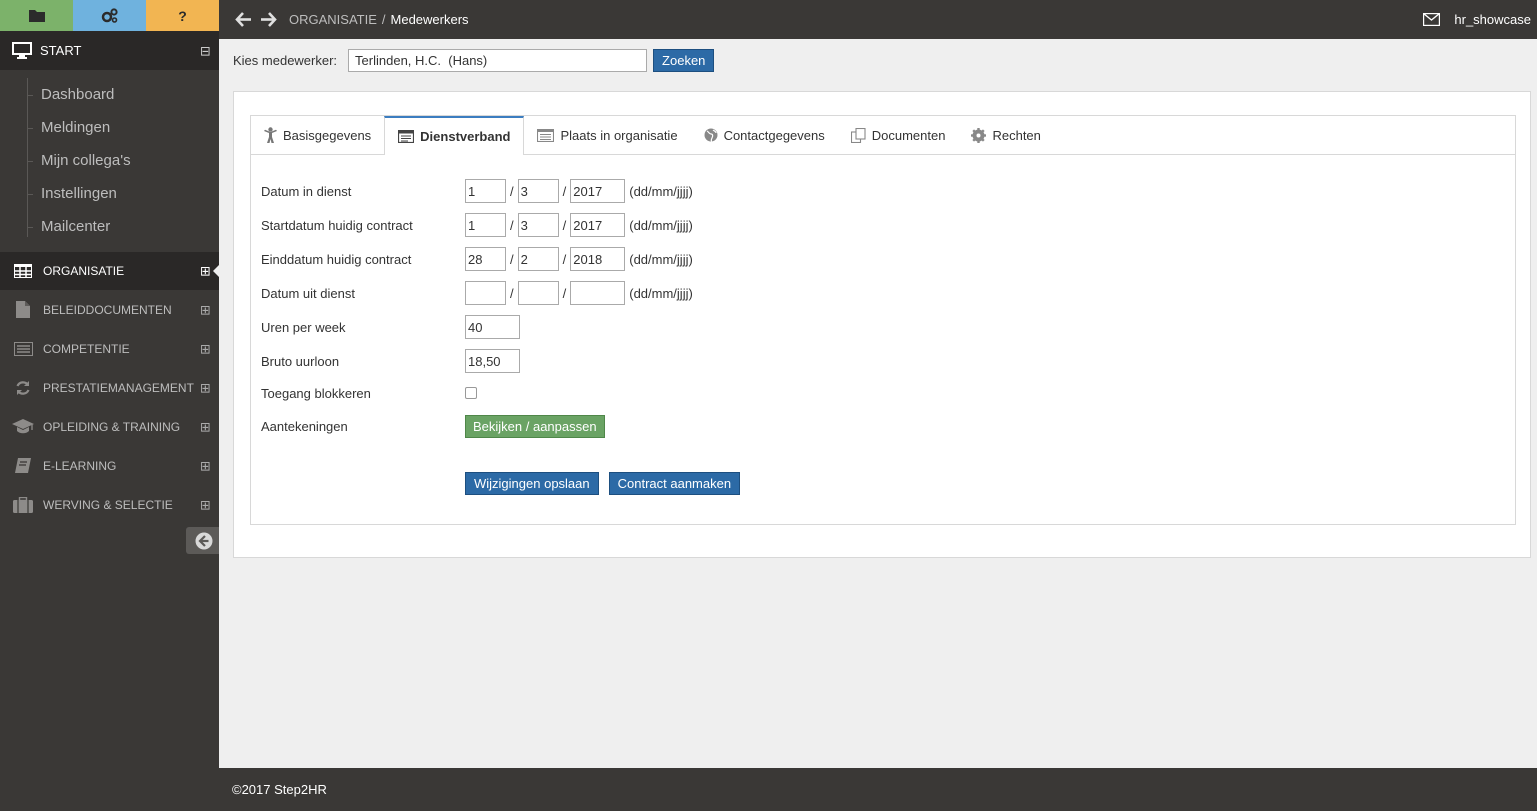 The height and width of the screenshot is (811, 1537). I want to click on list-icon, so click(23, 348).